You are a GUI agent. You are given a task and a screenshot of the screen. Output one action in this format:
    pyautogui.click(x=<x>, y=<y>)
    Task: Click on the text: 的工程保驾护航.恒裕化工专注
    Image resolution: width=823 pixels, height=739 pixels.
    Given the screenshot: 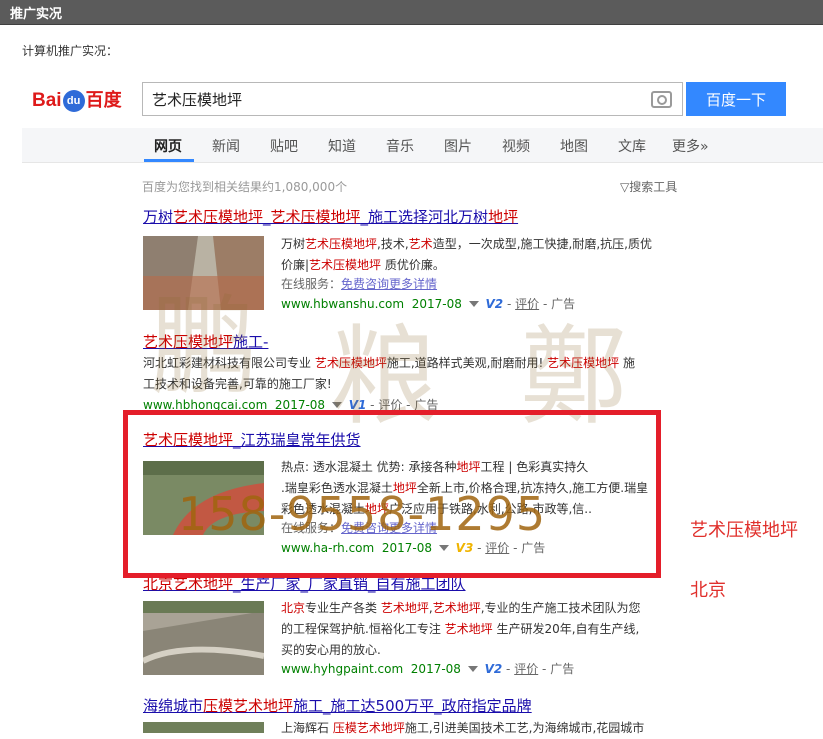 What is the action you would take?
    pyautogui.click(x=363, y=629)
    